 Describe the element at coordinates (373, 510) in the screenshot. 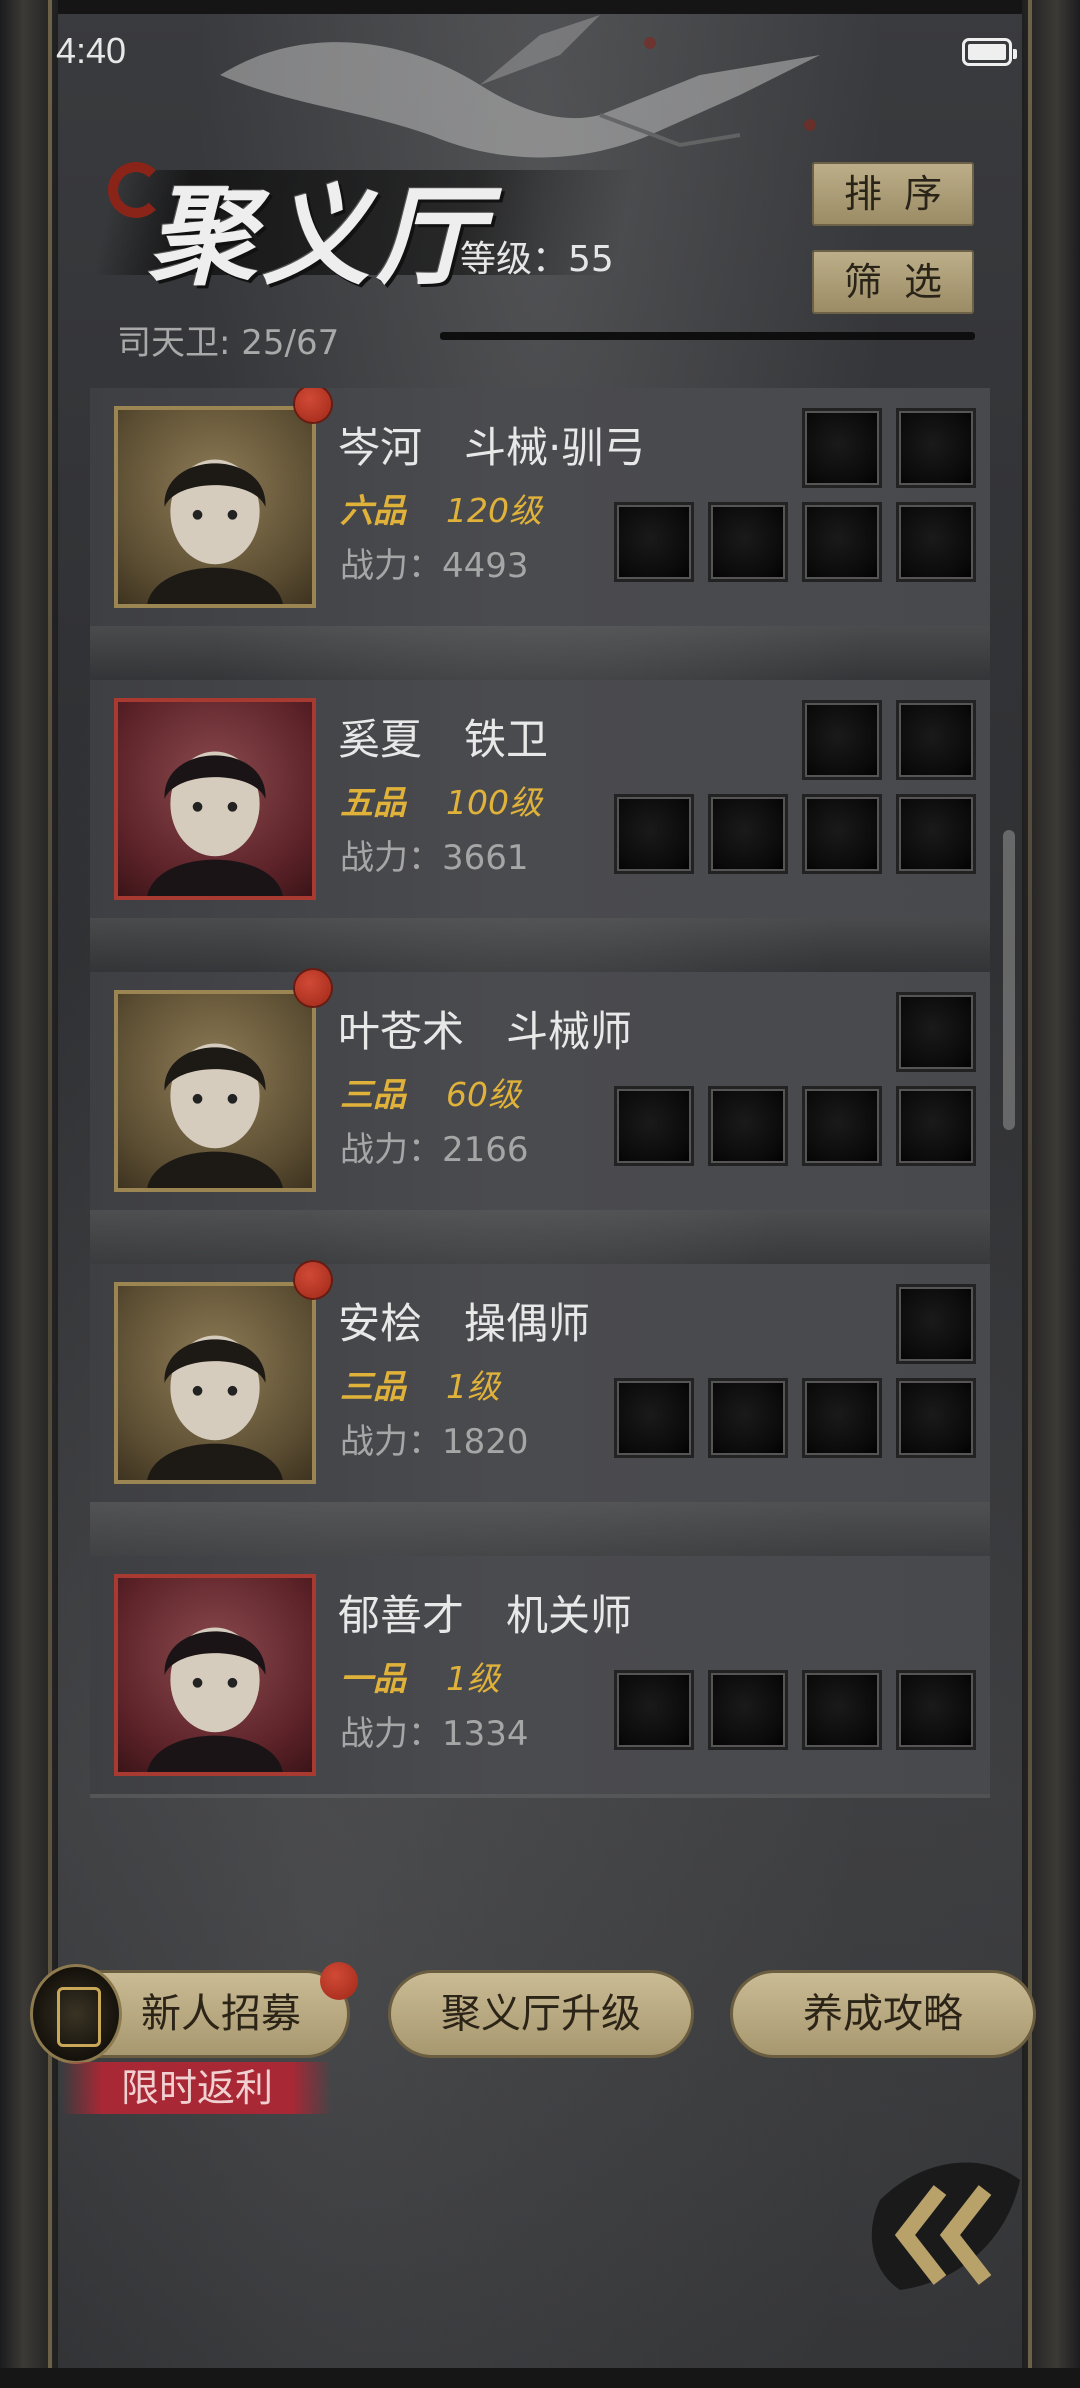

I see `hero-rank: 六品` at that location.